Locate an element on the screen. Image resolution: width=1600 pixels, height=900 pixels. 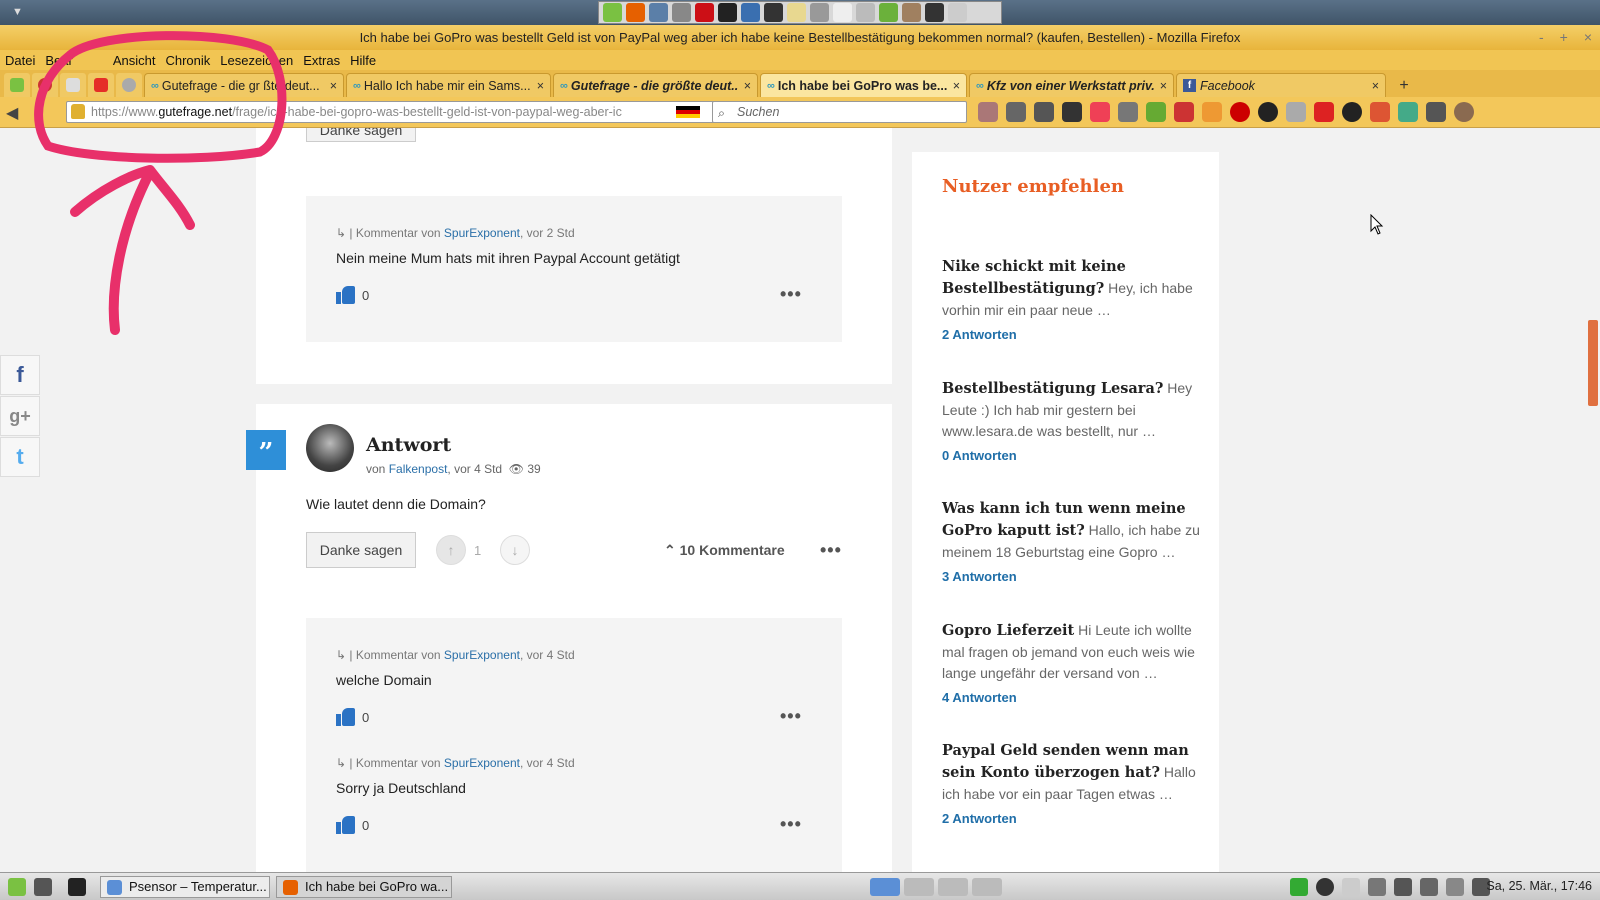
show-desktop-icon is located at coordinates (43, 887).